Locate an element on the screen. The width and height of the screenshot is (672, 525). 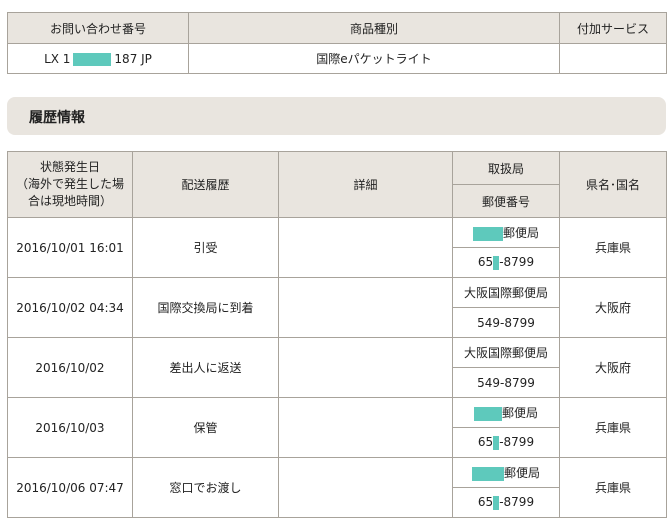
postal-header: 郵便番号 is located at coordinates (506, 201).